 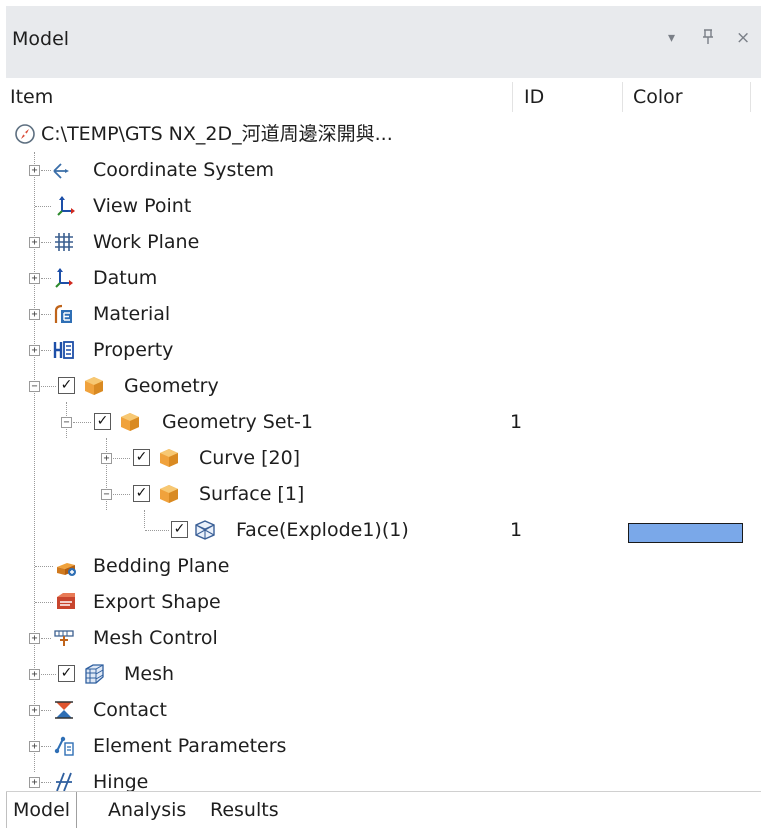 What do you see at coordinates (161, 566) in the screenshot?
I see `tree-item-label: Bedding Plane` at bounding box center [161, 566].